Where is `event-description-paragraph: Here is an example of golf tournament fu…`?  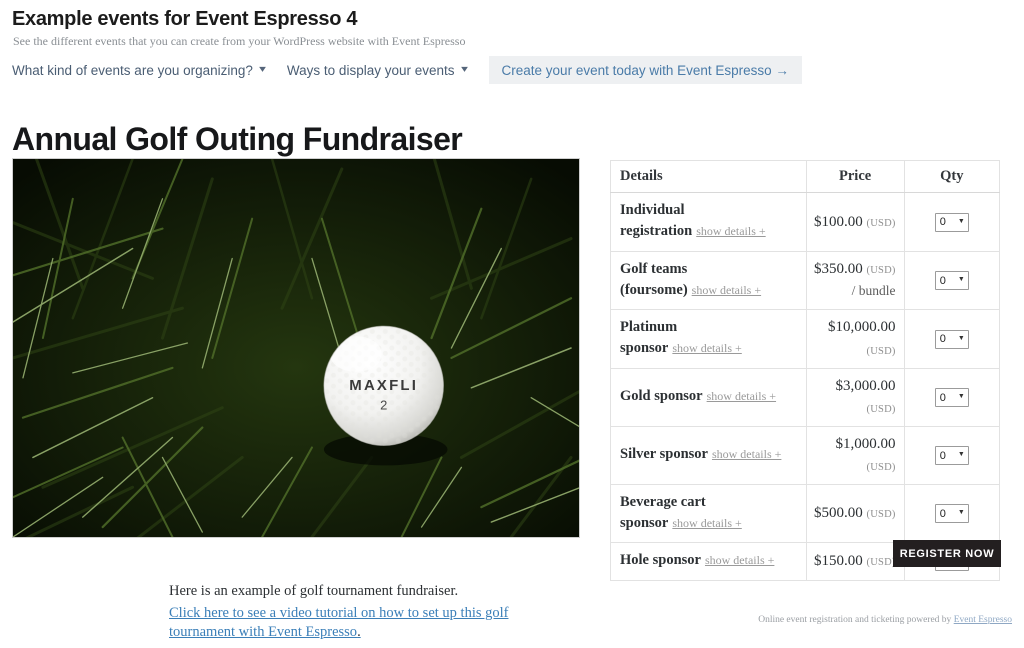
event-description-paragraph: Here is an example of golf tournament fu… is located at coordinates (314, 590).